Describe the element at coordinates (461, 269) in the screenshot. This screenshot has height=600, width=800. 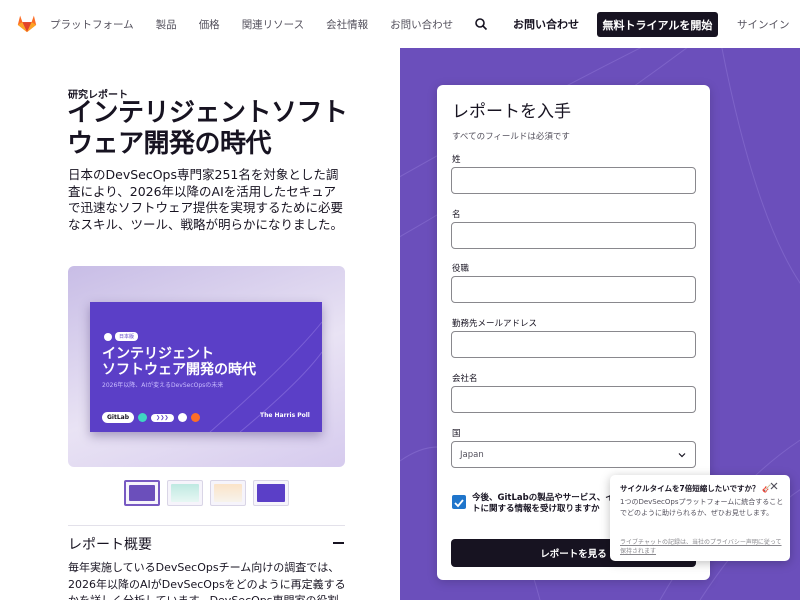
I see `job-title-label: 役職` at that location.